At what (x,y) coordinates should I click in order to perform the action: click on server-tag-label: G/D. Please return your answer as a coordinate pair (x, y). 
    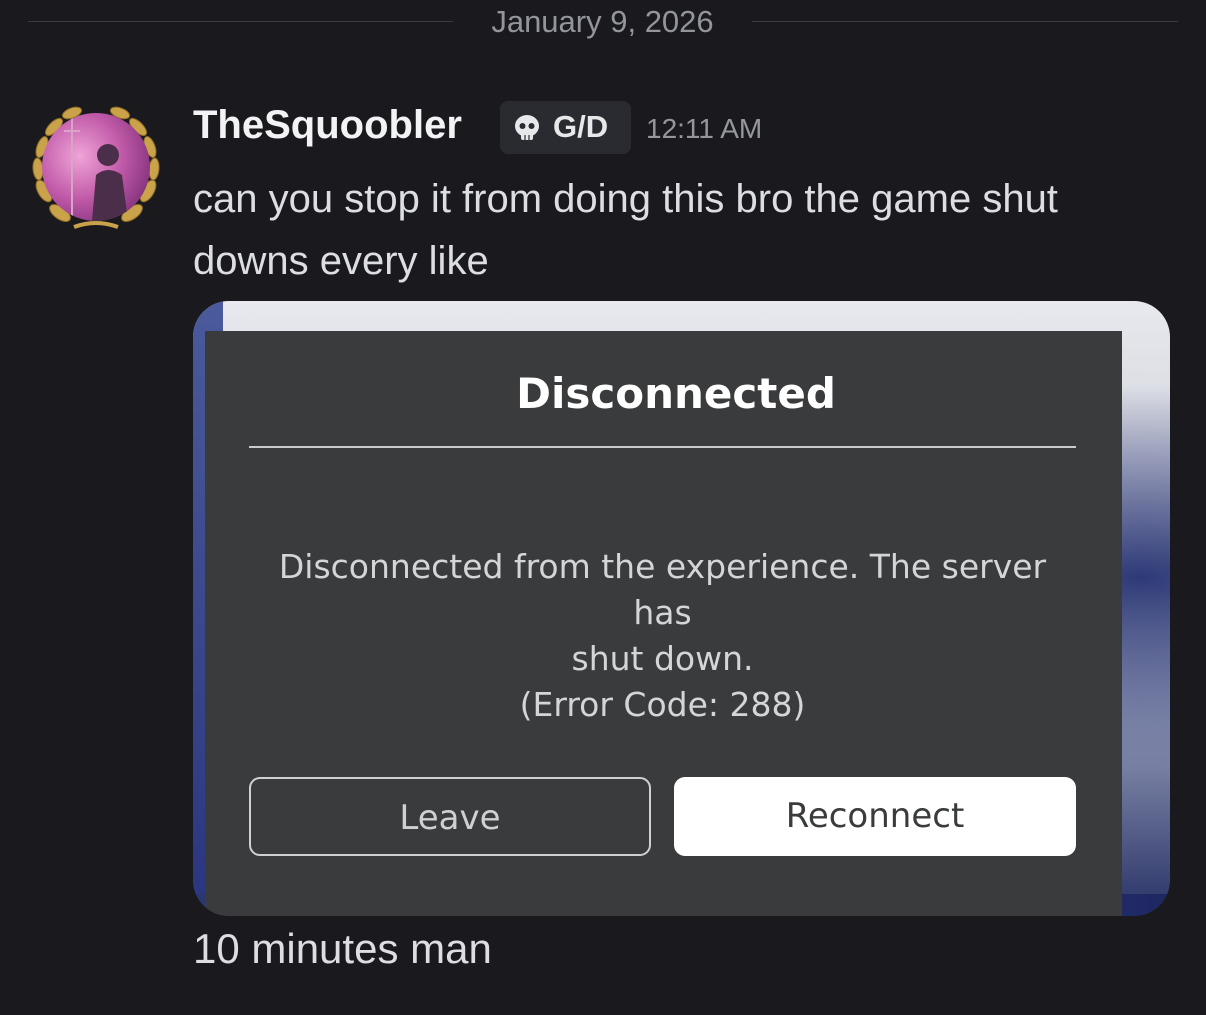
    Looking at the image, I should click on (581, 126).